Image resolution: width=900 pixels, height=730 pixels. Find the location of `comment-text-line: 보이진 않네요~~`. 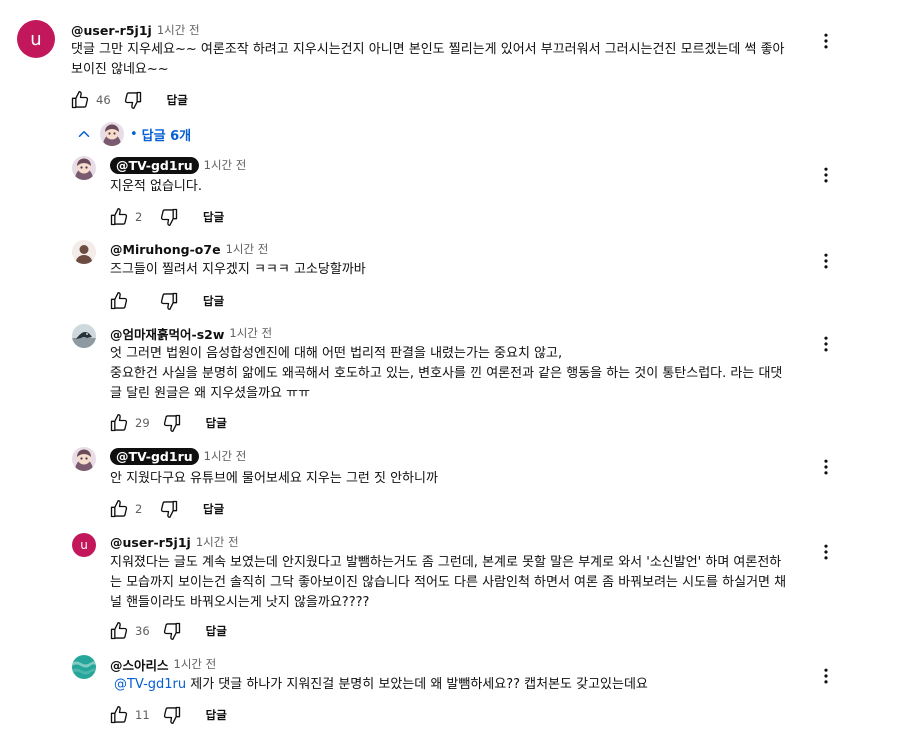

comment-text-line: 보이진 않네요~~ is located at coordinates (120, 69).